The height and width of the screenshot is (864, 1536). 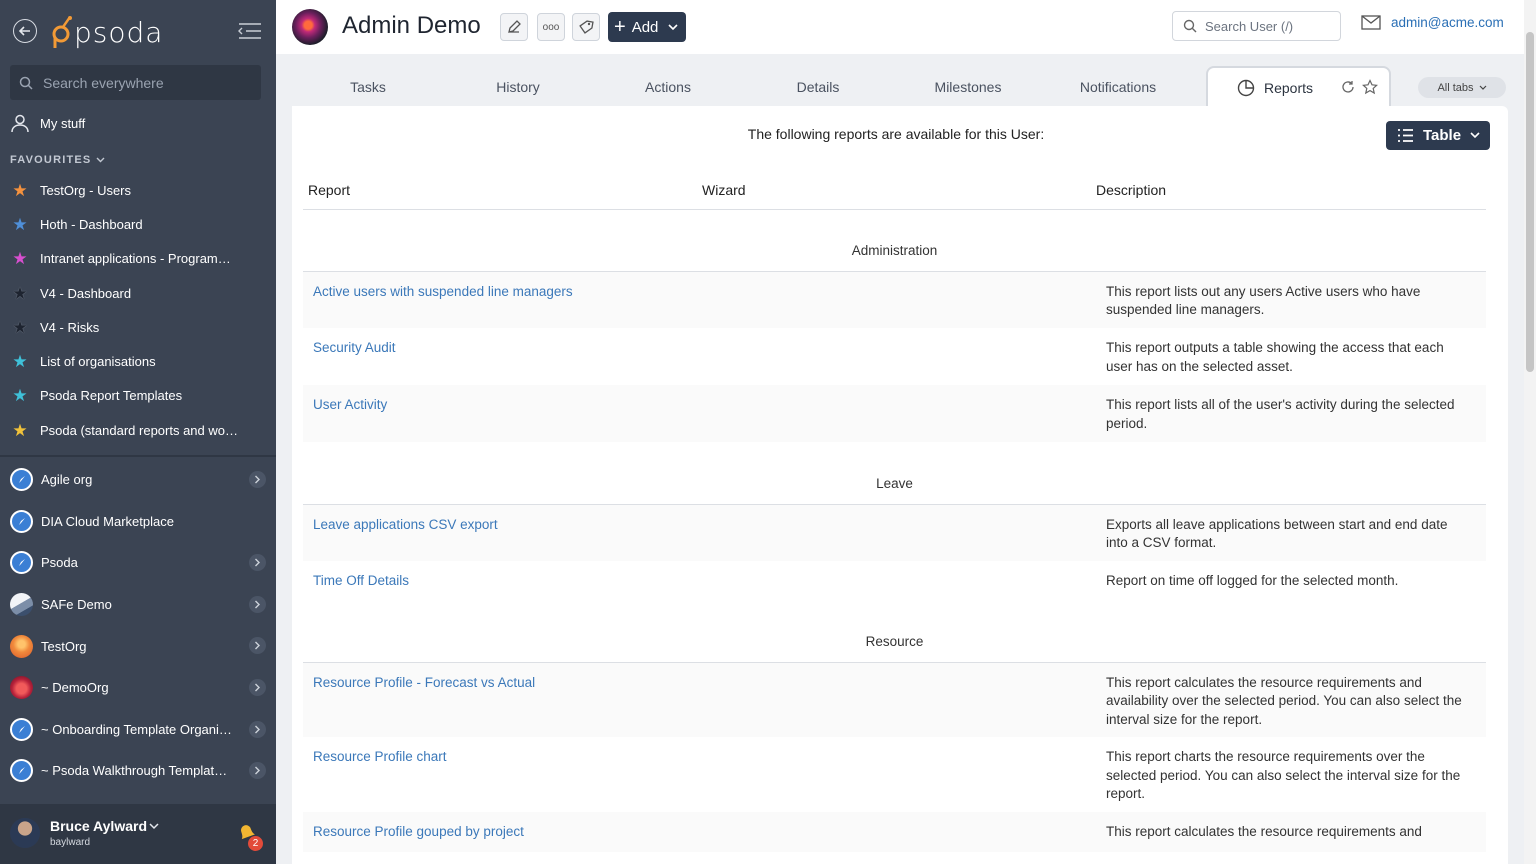 What do you see at coordinates (894, 191) in the screenshot?
I see `column-wizard: Wizard` at bounding box center [894, 191].